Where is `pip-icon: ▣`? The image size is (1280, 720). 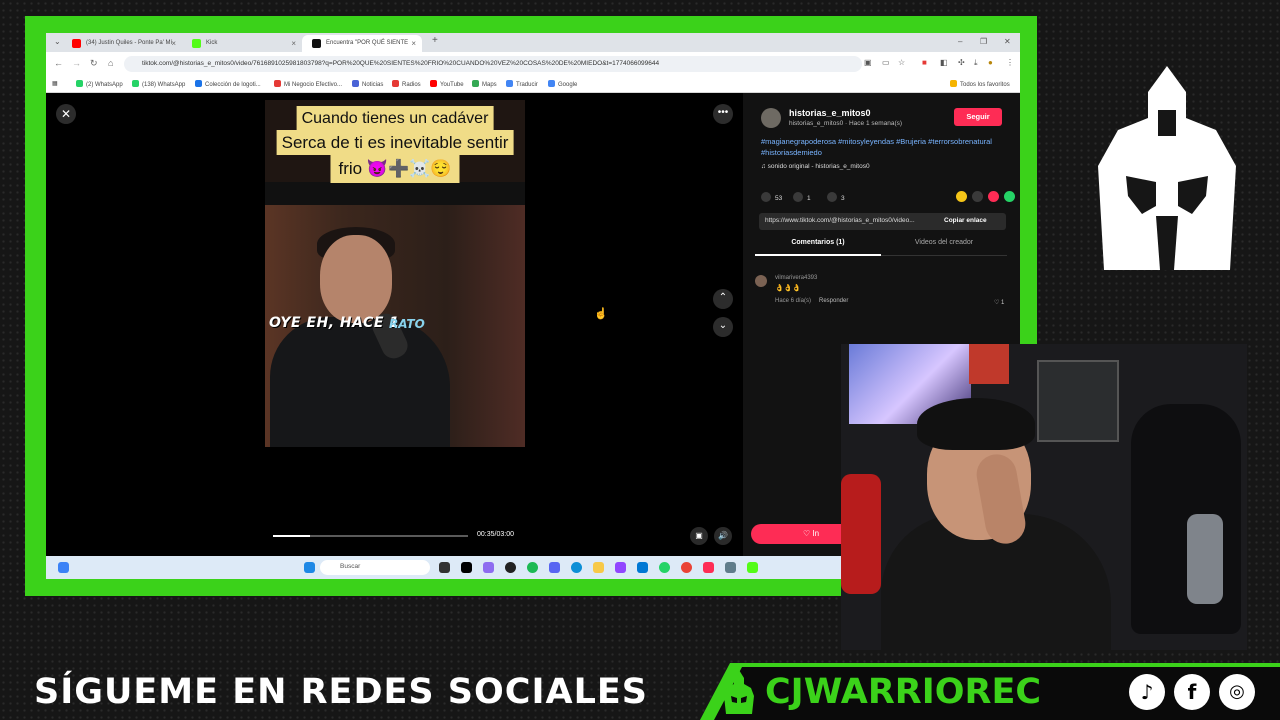
pip-icon: ▣ is located at coordinates (699, 536).